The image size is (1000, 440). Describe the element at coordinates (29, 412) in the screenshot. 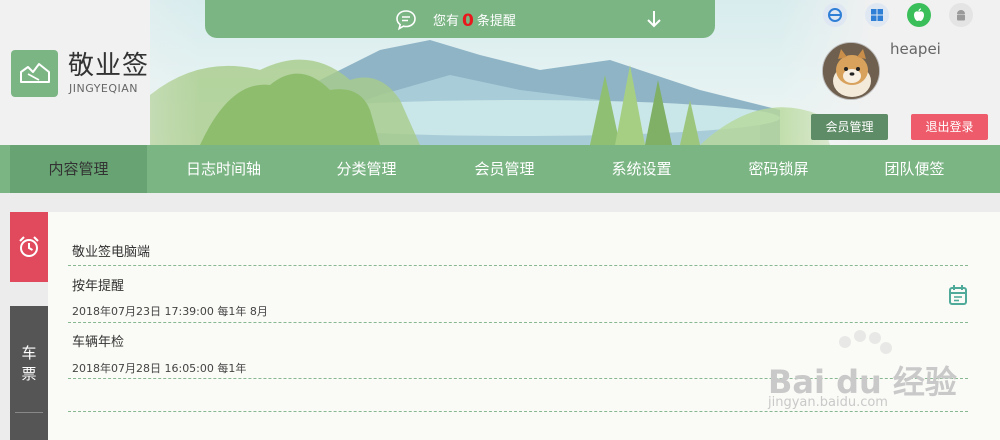

I see `tab-divider` at that location.